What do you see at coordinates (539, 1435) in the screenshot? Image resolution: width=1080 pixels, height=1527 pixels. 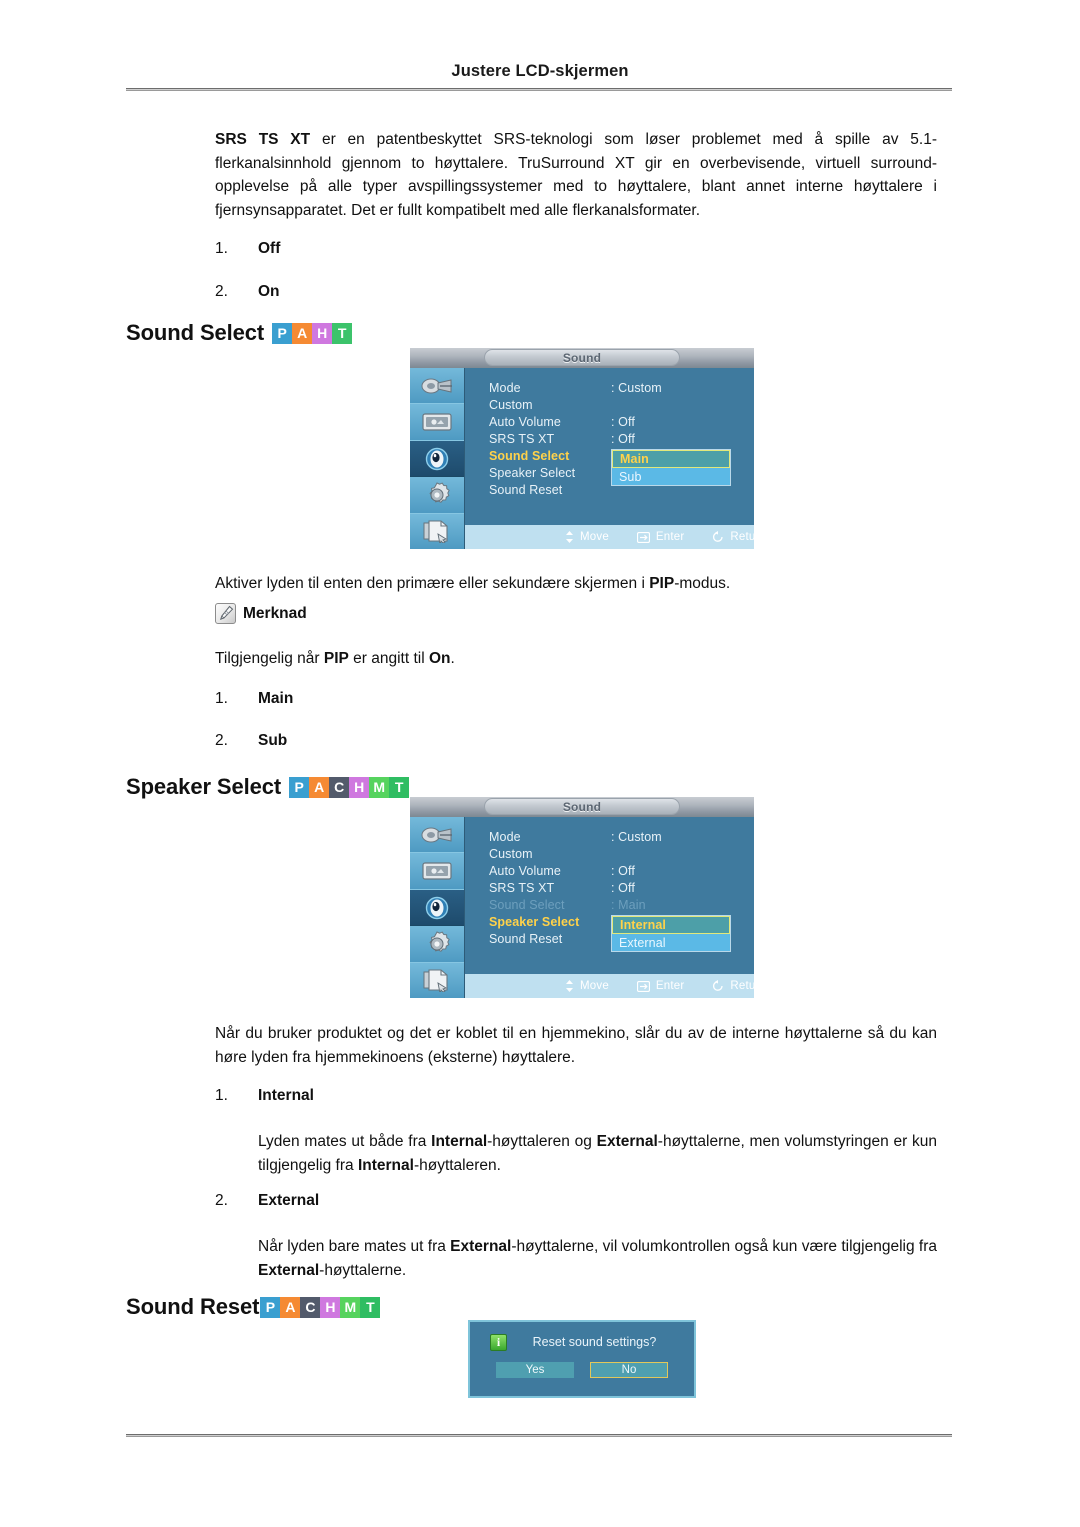 I see `footer-divider-rule` at bounding box center [539, 1435].